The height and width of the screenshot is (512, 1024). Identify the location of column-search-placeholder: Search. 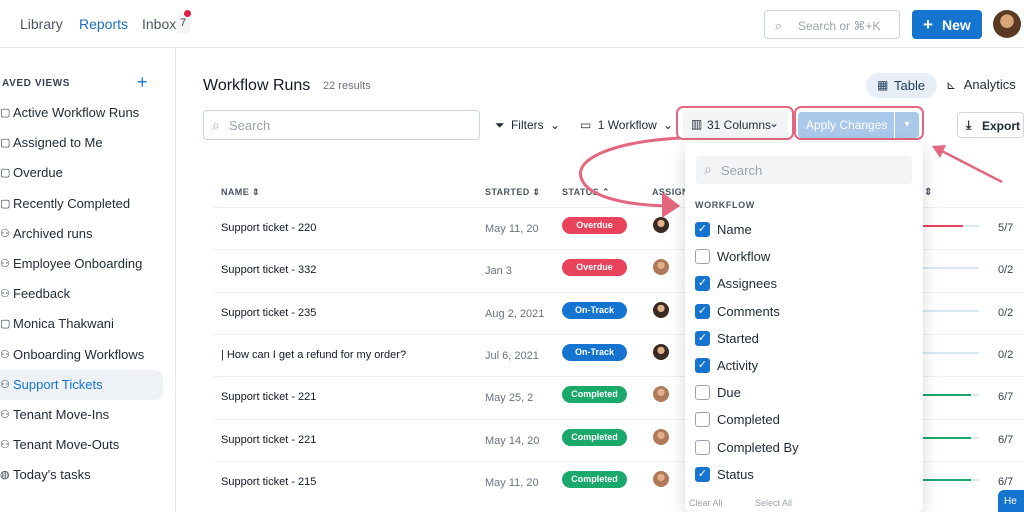
(742, 170).